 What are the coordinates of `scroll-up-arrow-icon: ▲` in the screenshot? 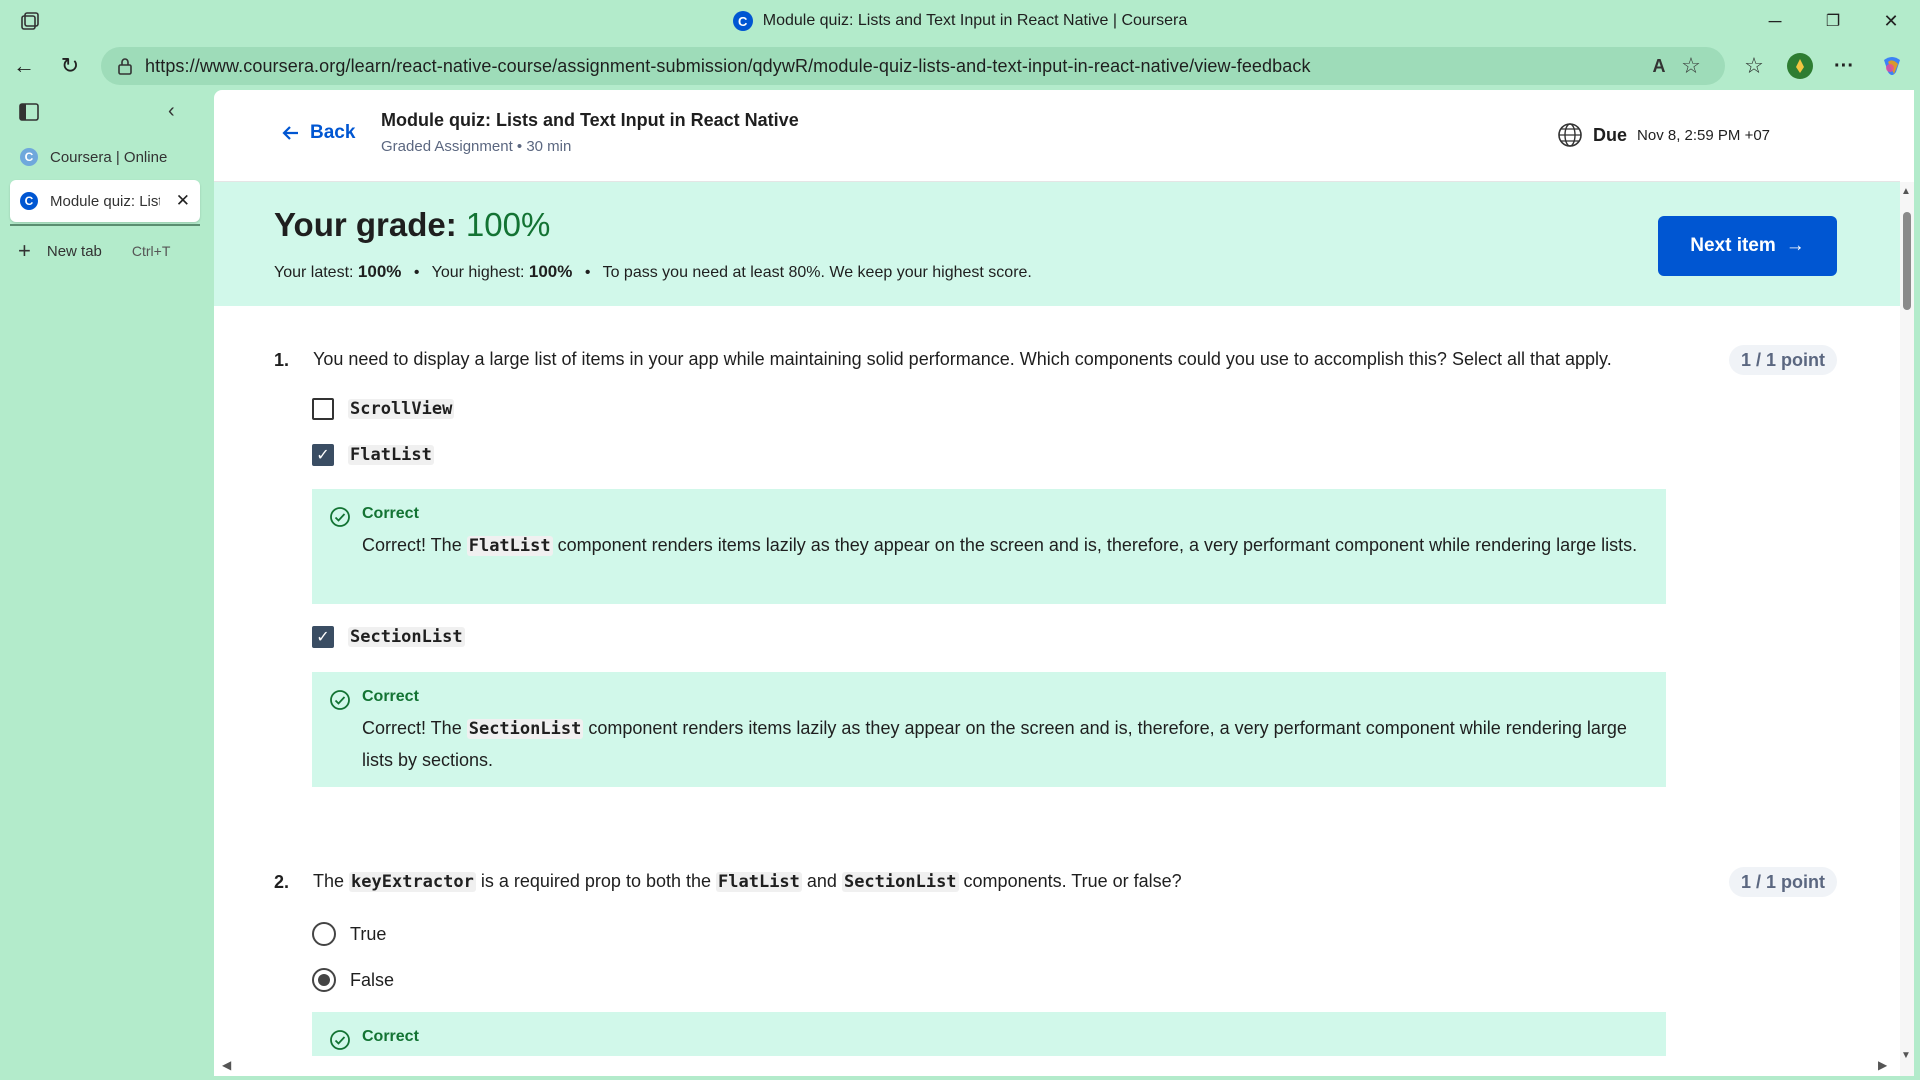 It's located at (1906, 191).